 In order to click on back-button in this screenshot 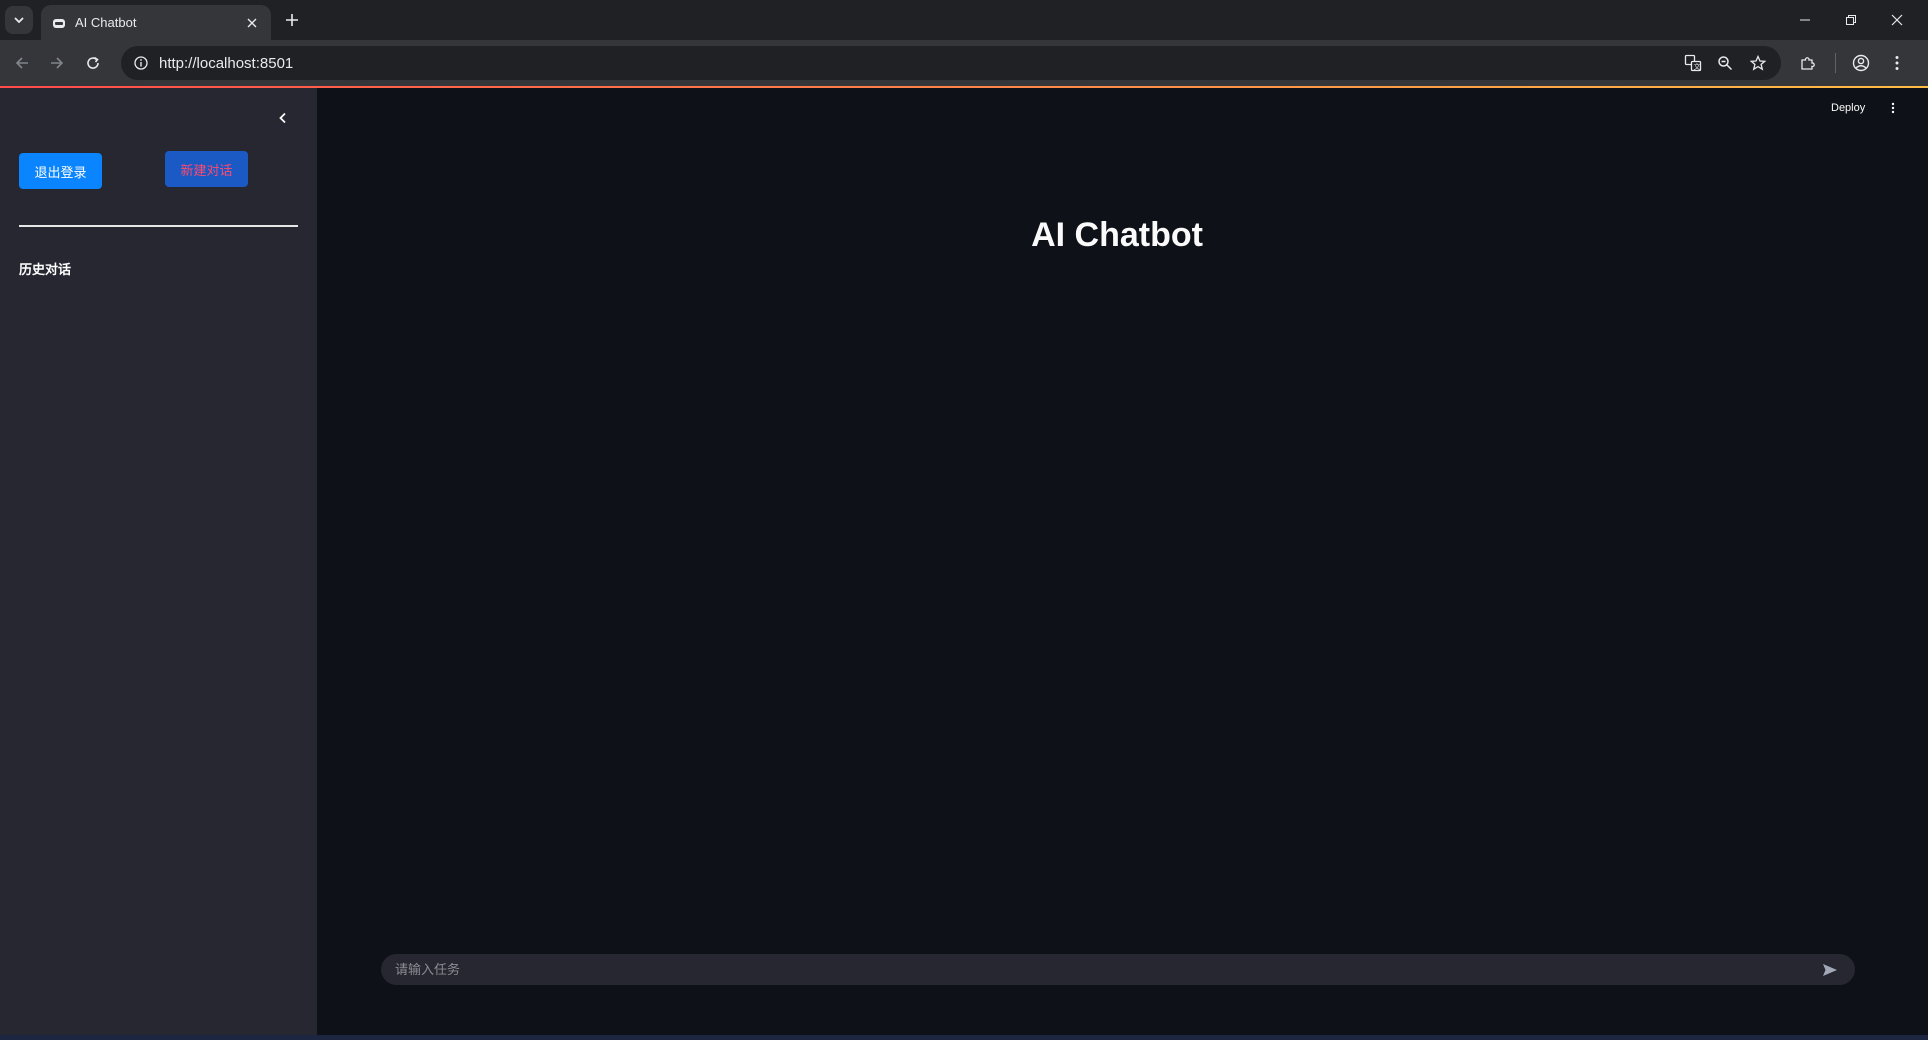, I will do `click(22, 63)`.